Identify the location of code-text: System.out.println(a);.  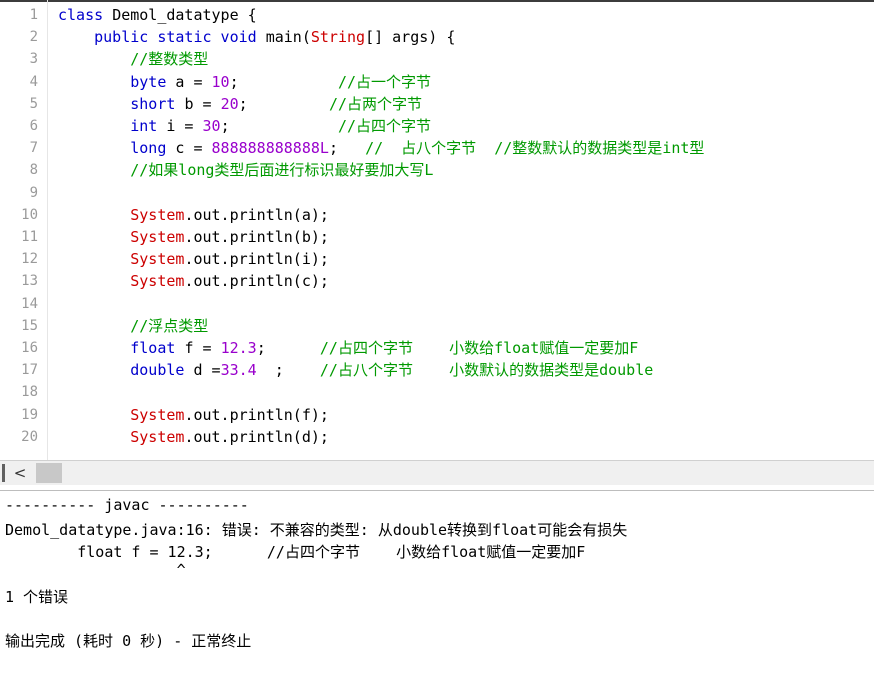
(193, 215).